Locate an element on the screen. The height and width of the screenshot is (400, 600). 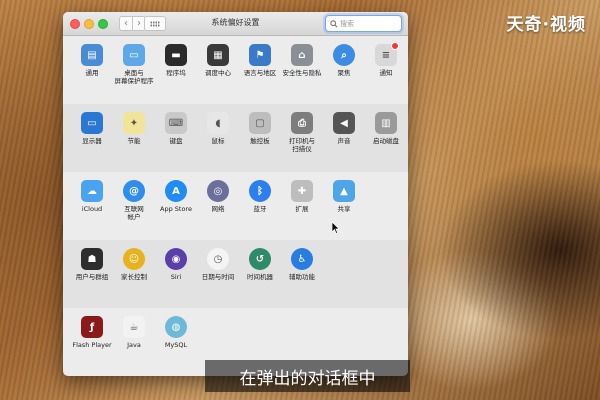
pane-label: 通知 is located at coordinates (386, 73).